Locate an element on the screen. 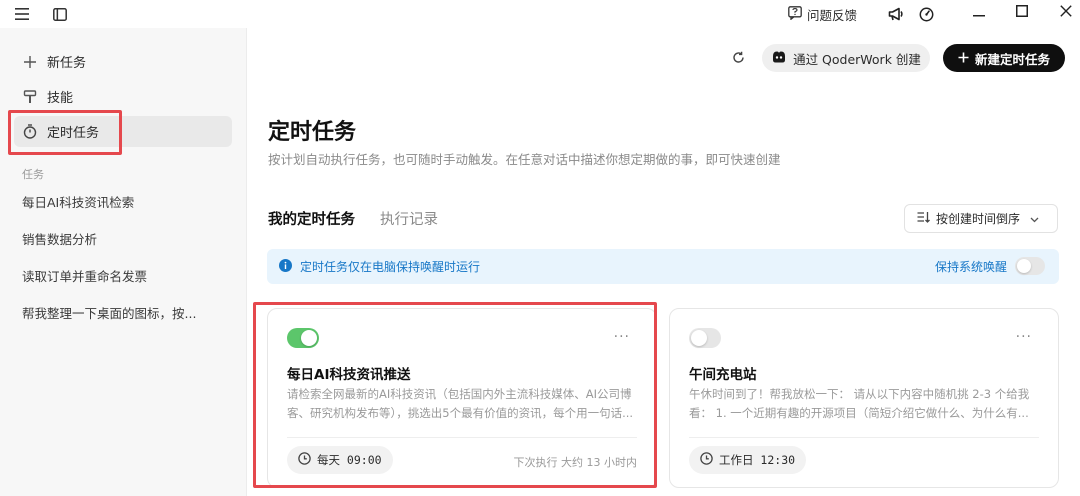 The width and height of the screenshot is (1080, 496). sidebar-item-label: 新任务 is located at coordinates (67, 63).